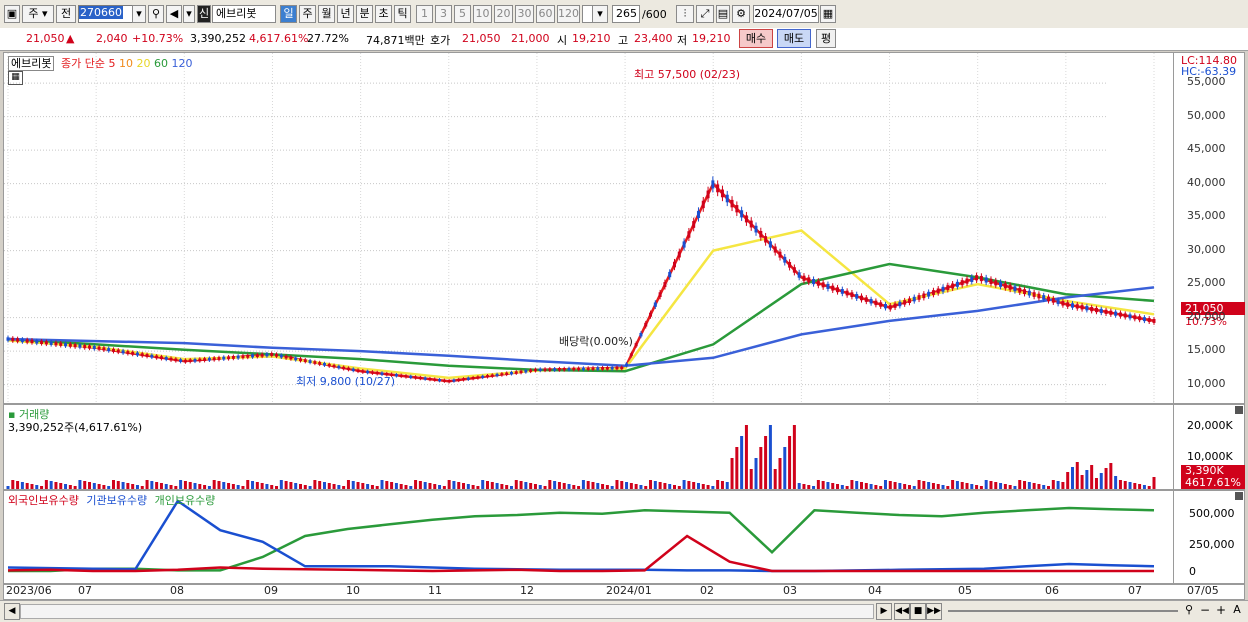  Describe the element at coordinates (117, 500) in the screenshot. I see `legend-inst: 기관보유수량` at that location.